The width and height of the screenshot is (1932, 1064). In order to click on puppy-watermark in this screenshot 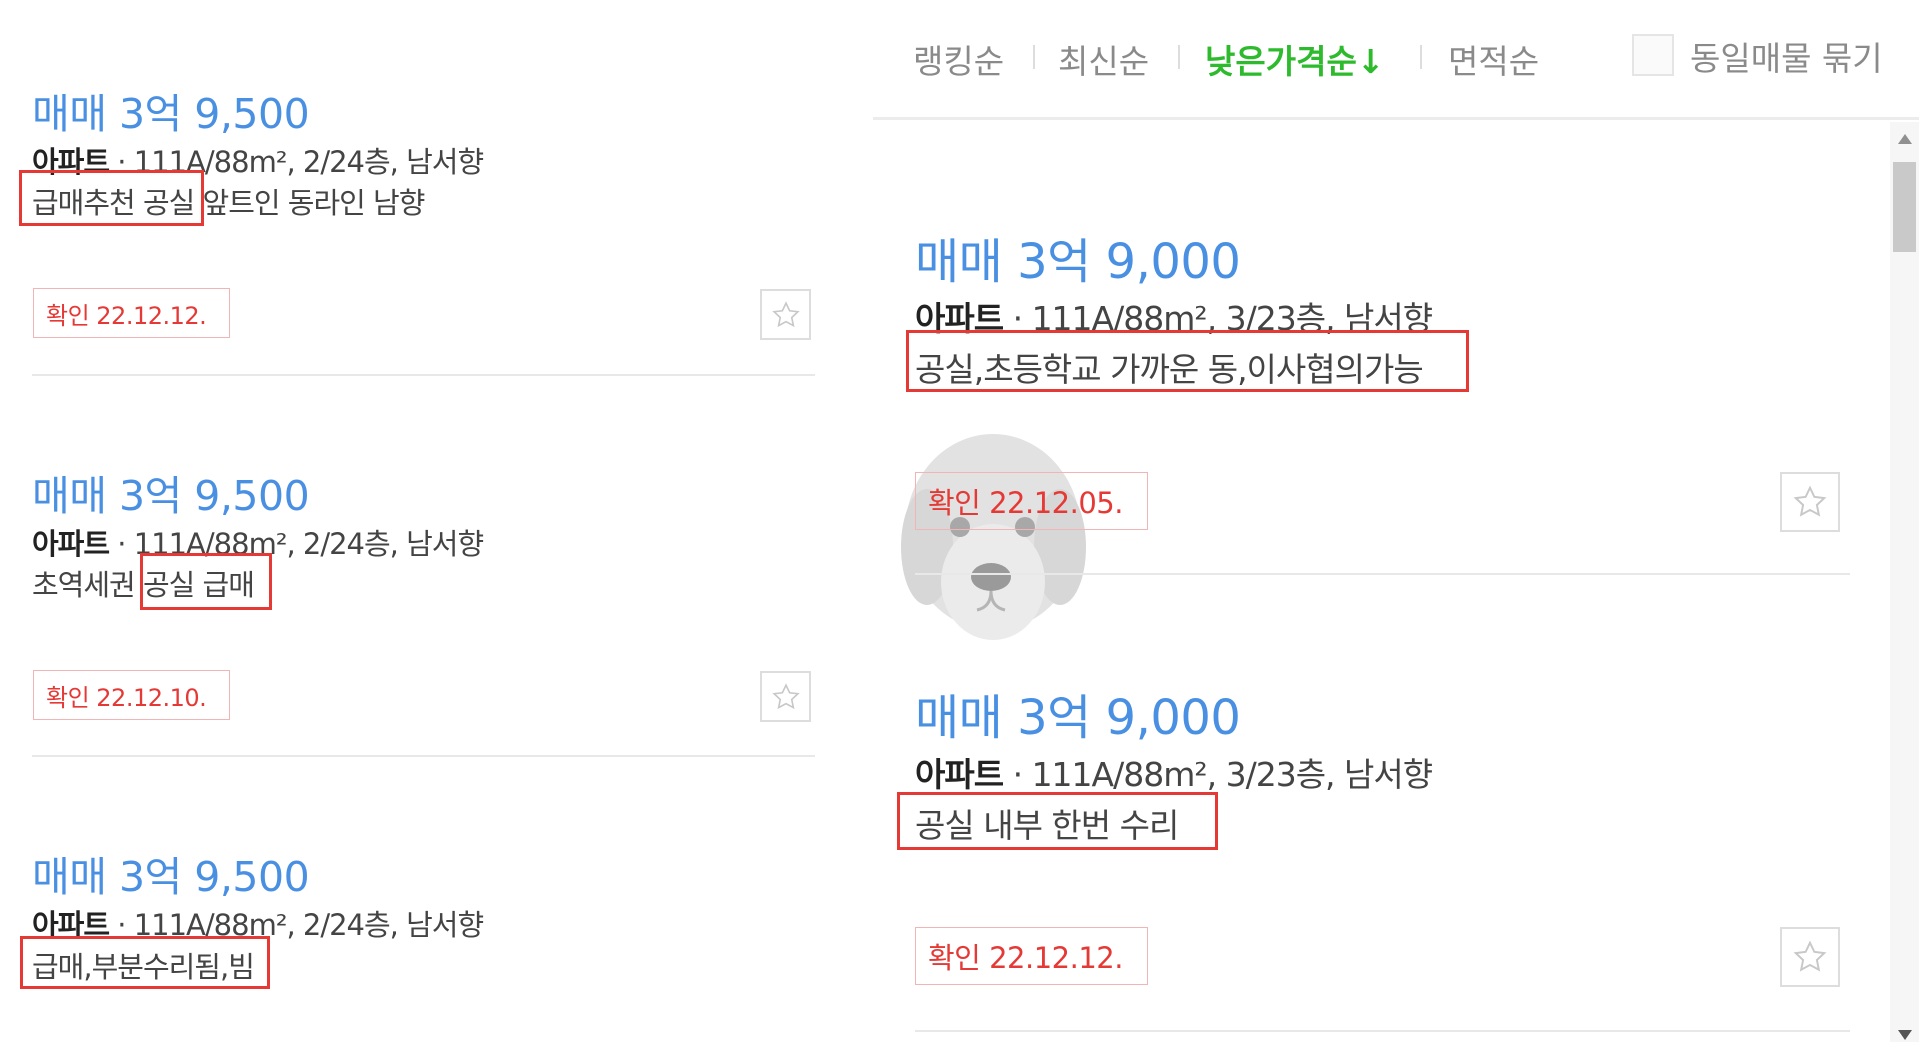, I will do `click(993, 537)`.